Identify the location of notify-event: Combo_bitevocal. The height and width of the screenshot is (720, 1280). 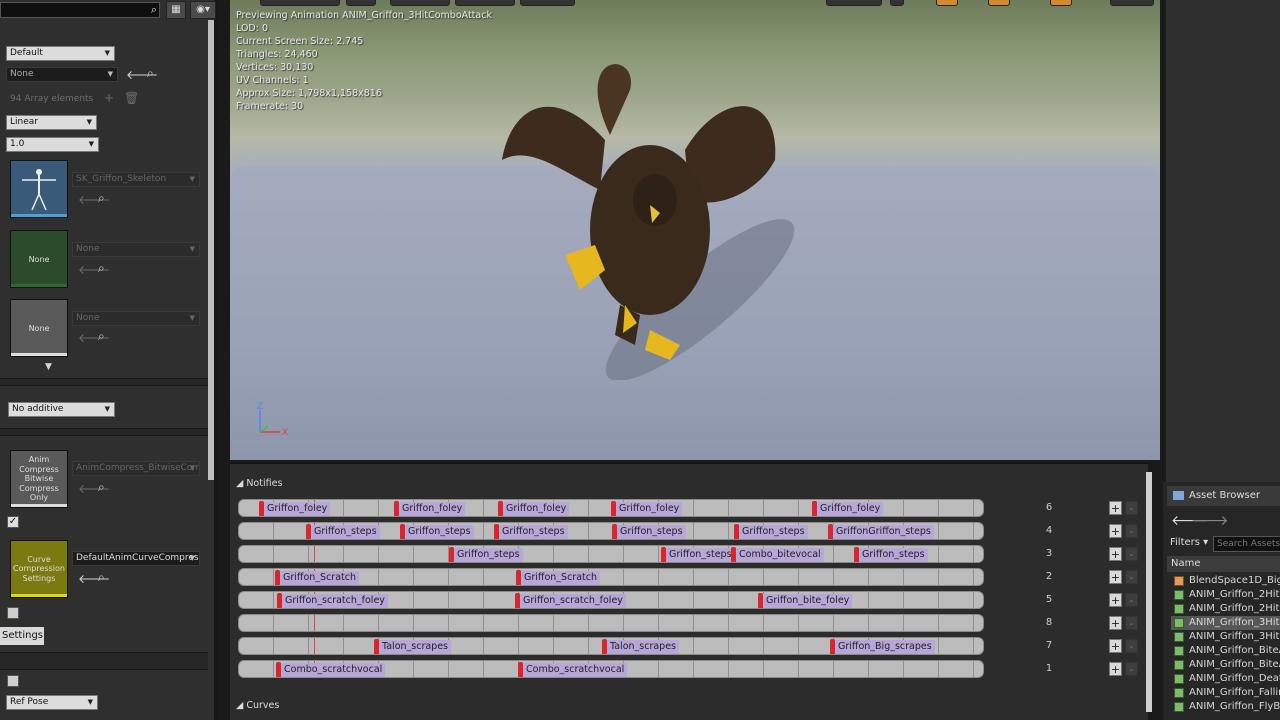
(777, 554).